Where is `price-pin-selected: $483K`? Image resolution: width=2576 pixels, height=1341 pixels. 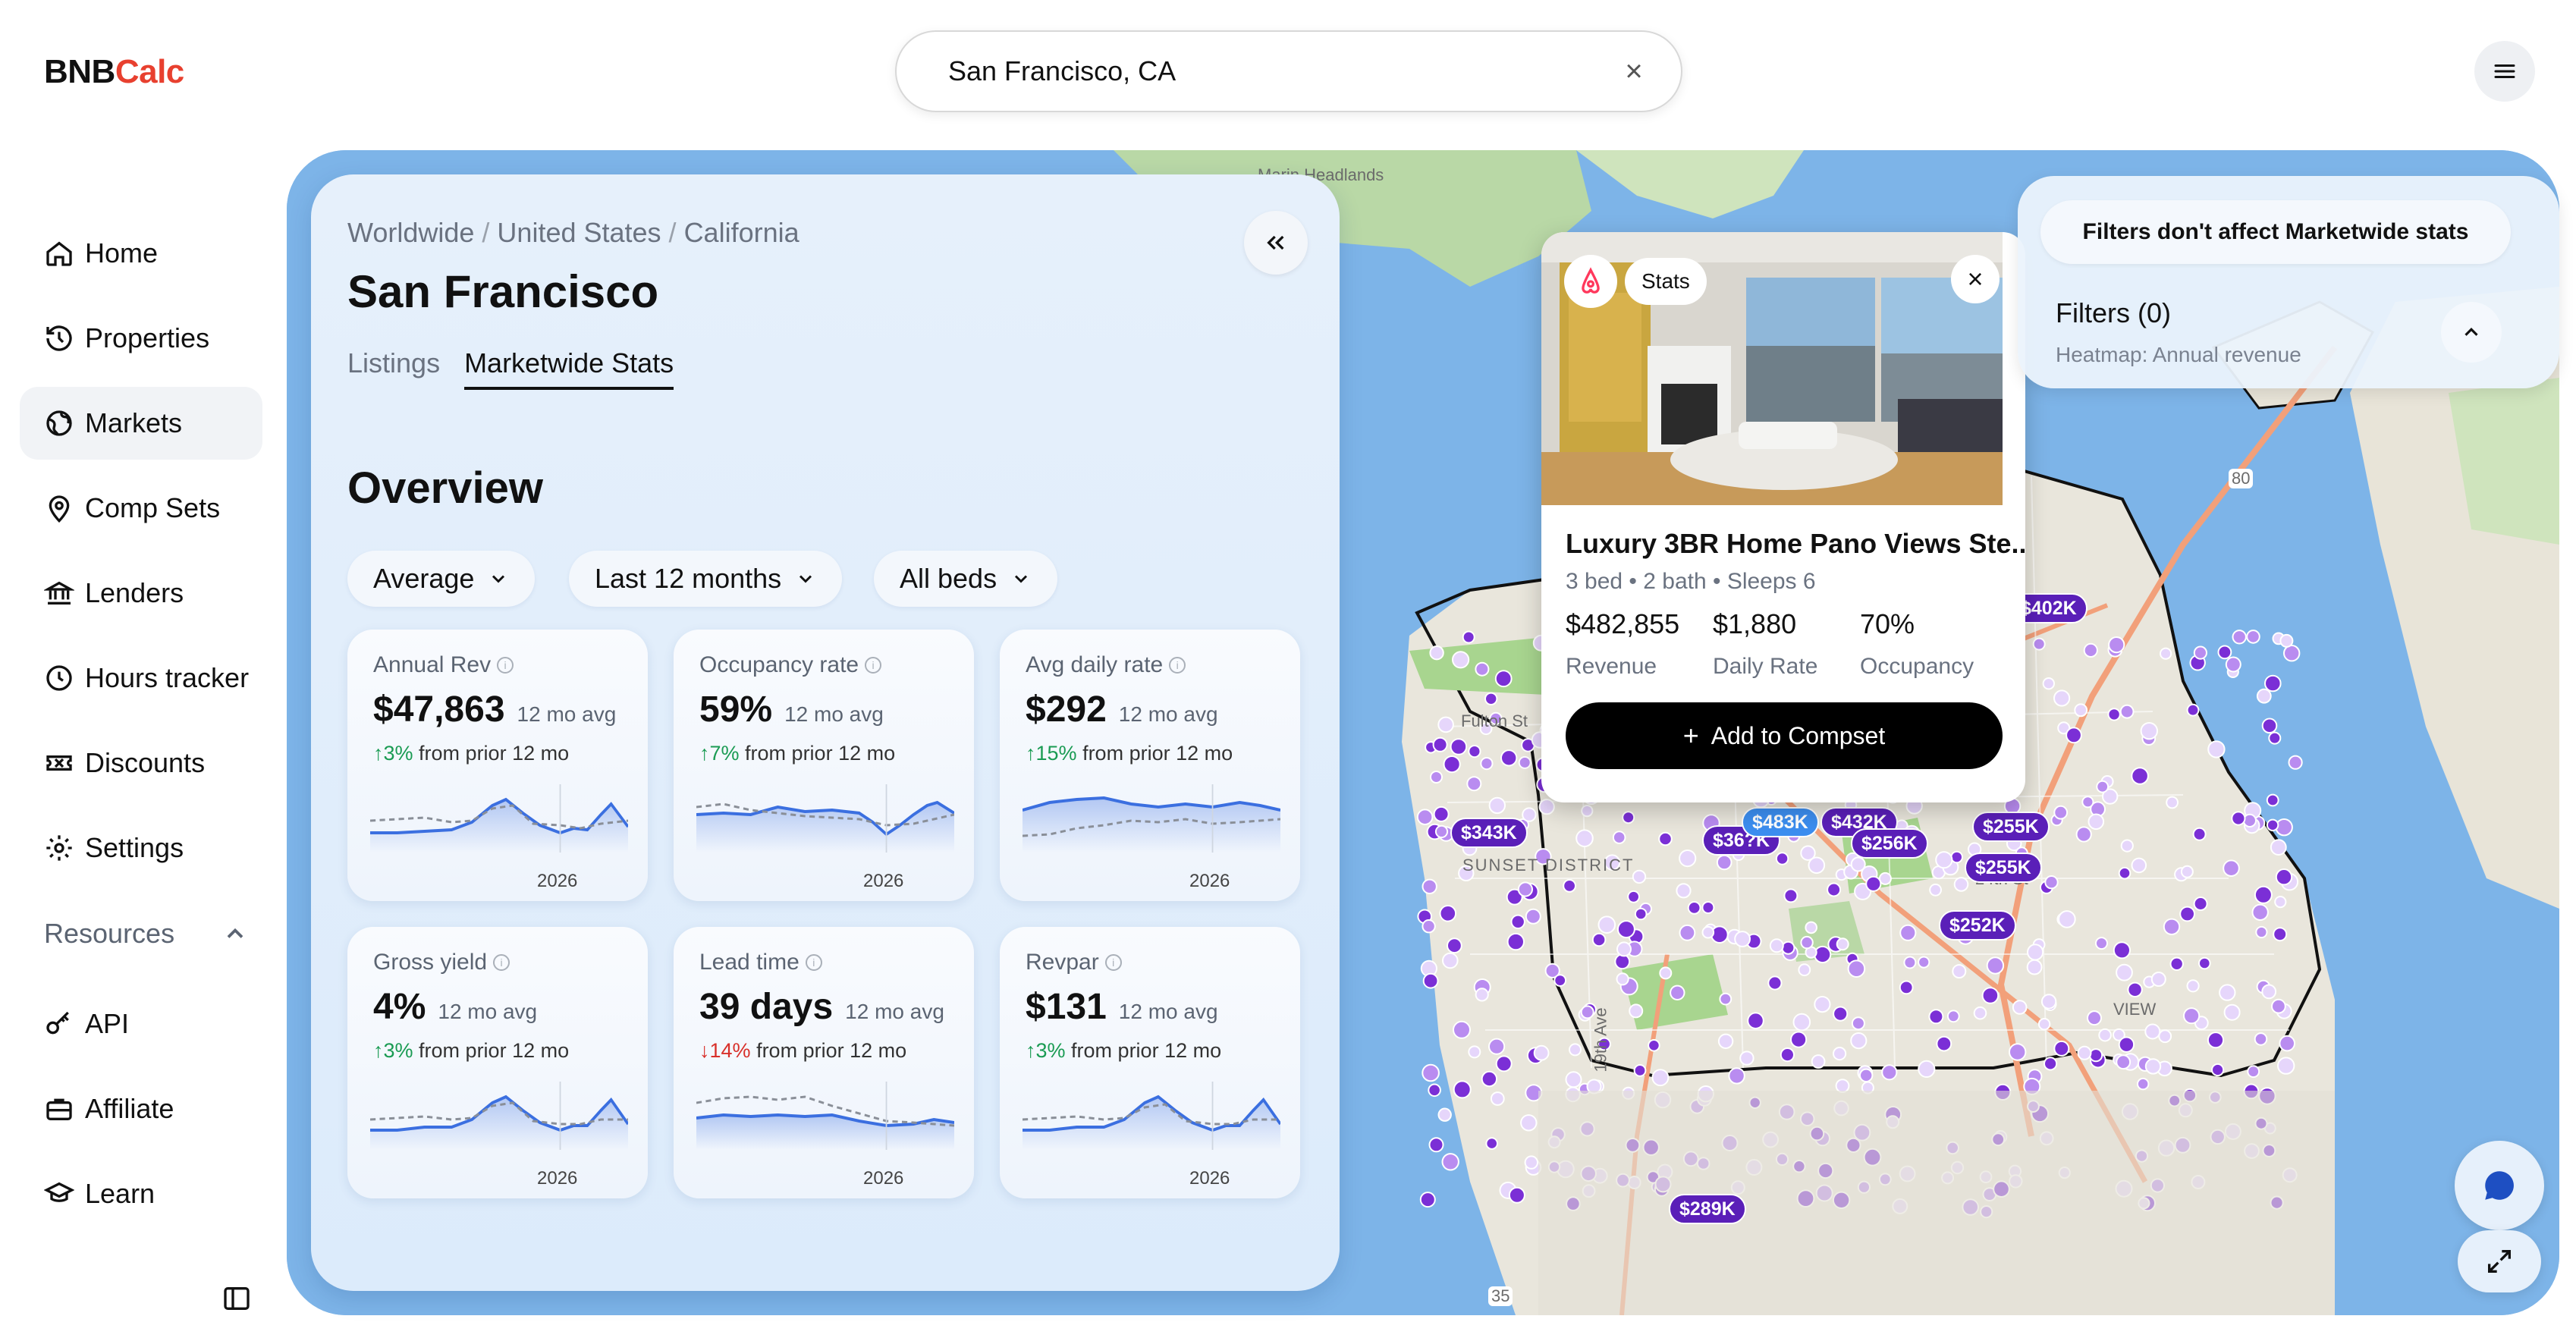 price-pin-selected: $483K is located at coordinates (1780, 822).